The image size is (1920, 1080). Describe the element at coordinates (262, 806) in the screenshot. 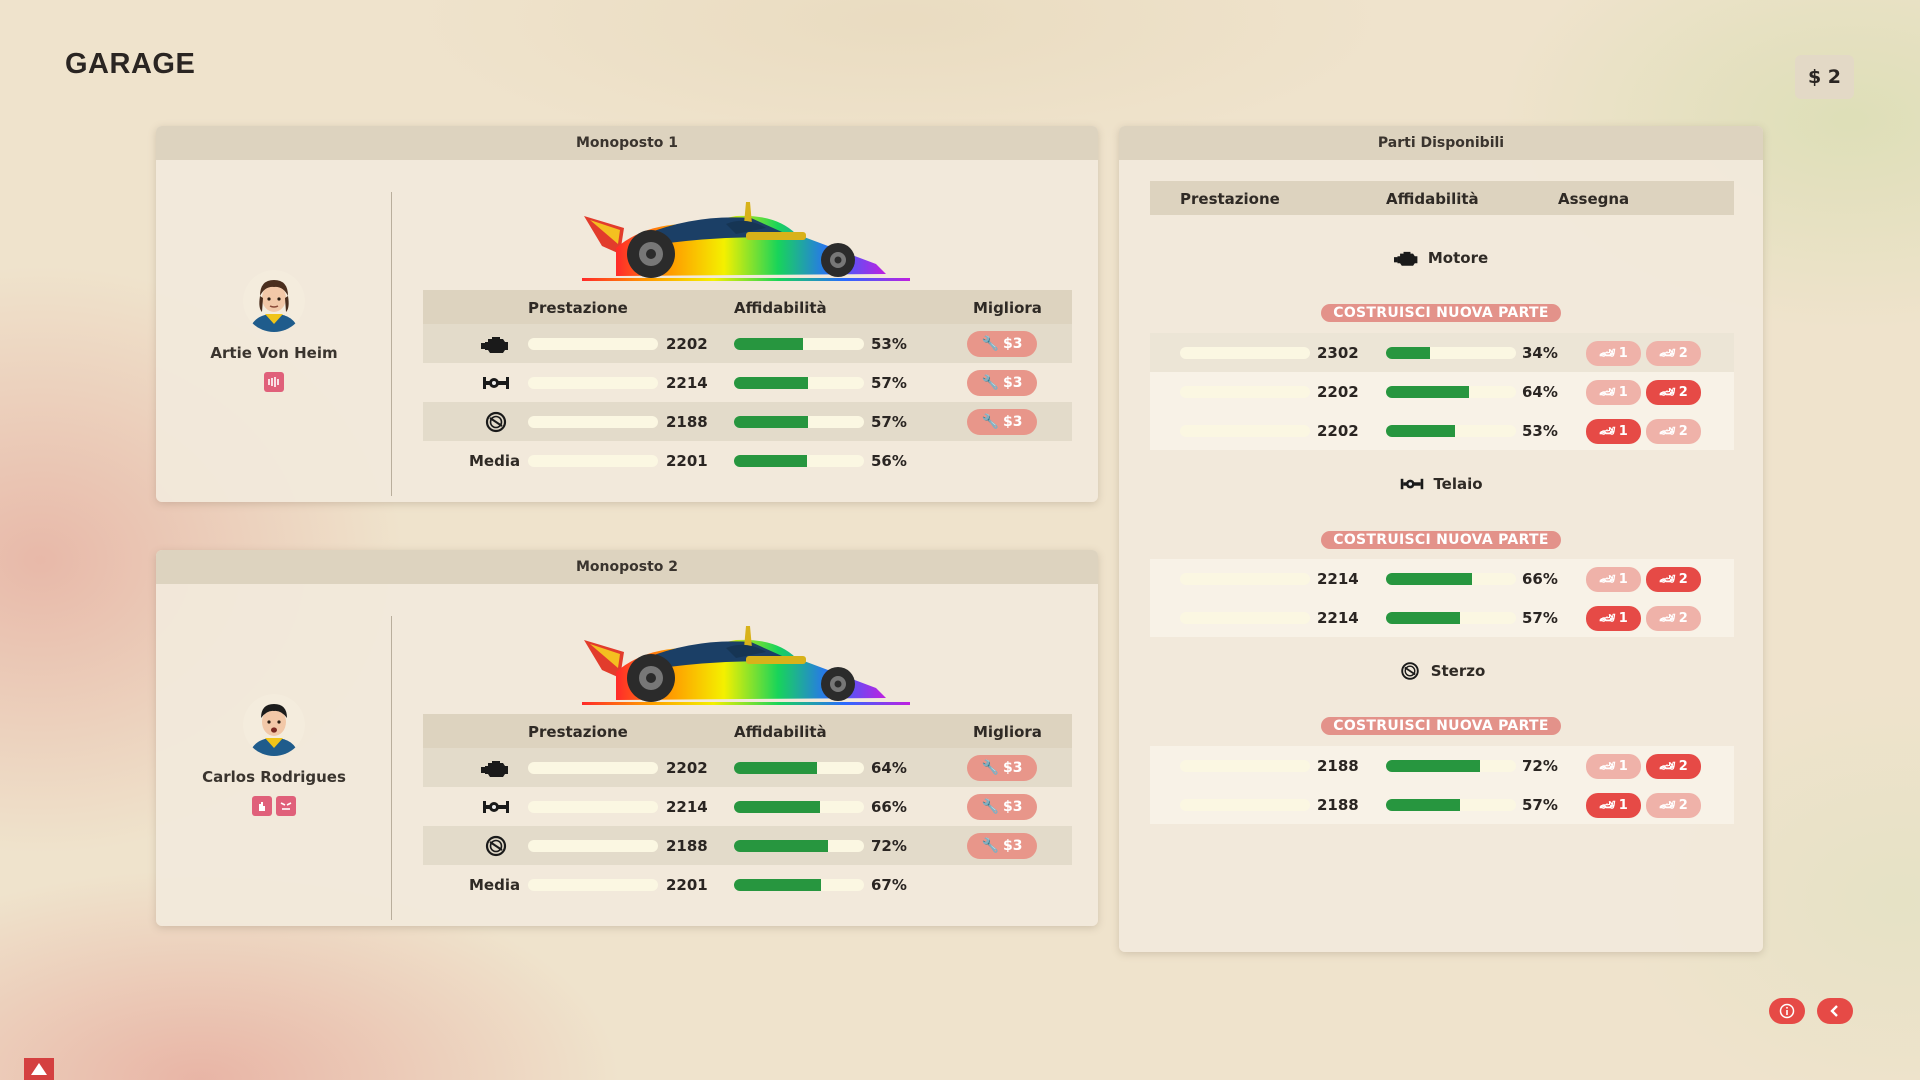

I see `hand-icon` at that location.